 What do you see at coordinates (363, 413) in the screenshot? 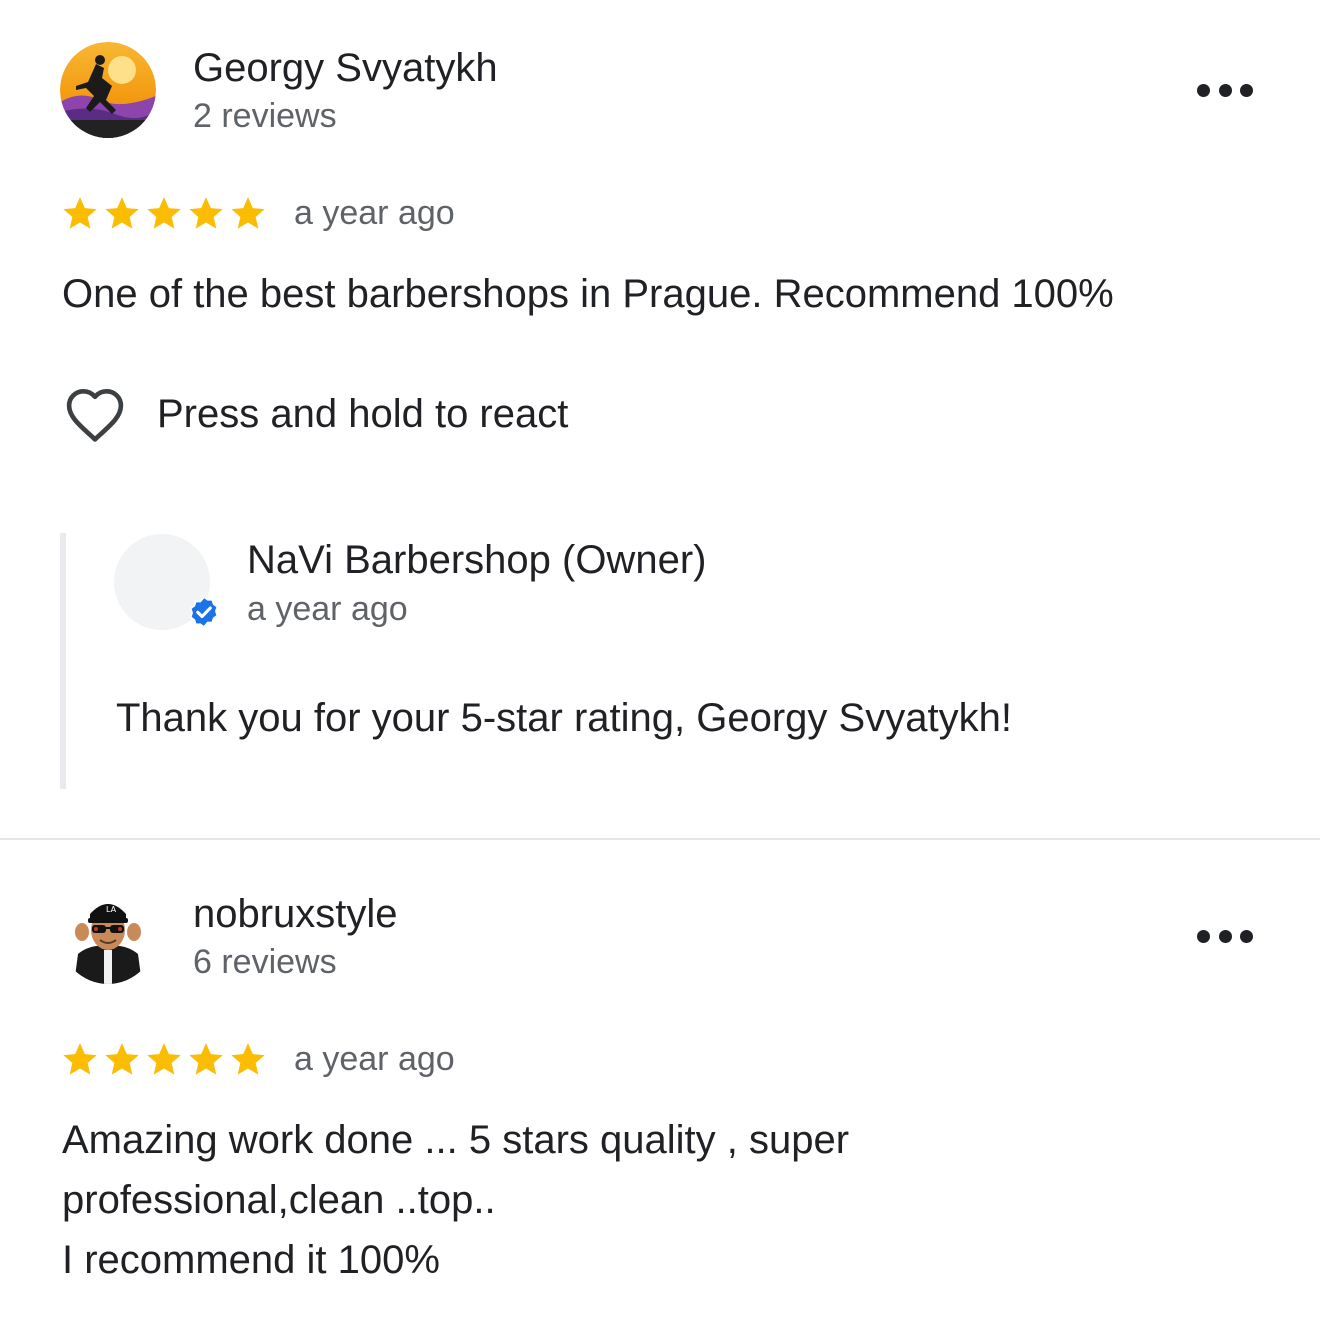
I see `react-label: Press and hold to react` at bounding box center [363, 413].